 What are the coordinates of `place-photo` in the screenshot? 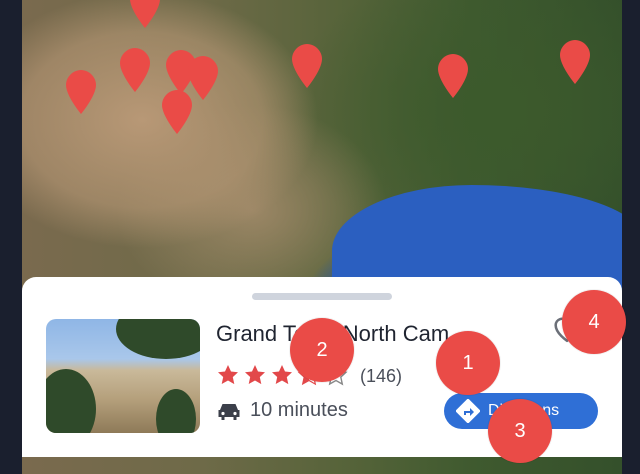 It's located at (123, 376).